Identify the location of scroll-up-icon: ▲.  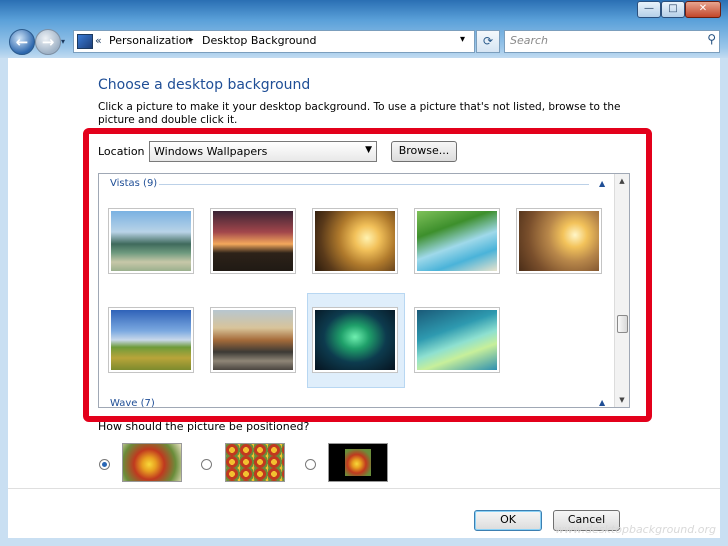
(622, 181).